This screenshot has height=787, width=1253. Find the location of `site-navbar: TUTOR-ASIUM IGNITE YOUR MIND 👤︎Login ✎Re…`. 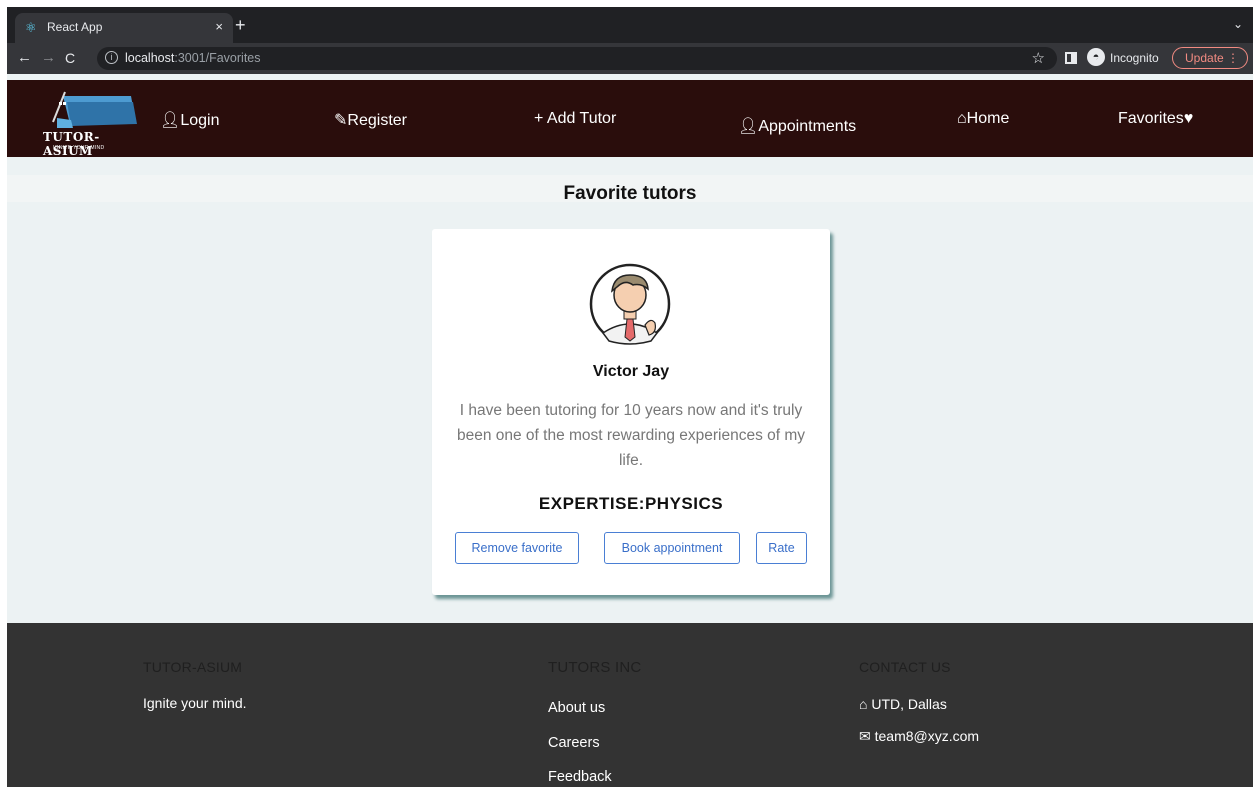

site-navbar: TUTOR-ASIUM IGNITE YOUR MIND 👤︎Login ✎Re… is located at coordinates (630, 119).